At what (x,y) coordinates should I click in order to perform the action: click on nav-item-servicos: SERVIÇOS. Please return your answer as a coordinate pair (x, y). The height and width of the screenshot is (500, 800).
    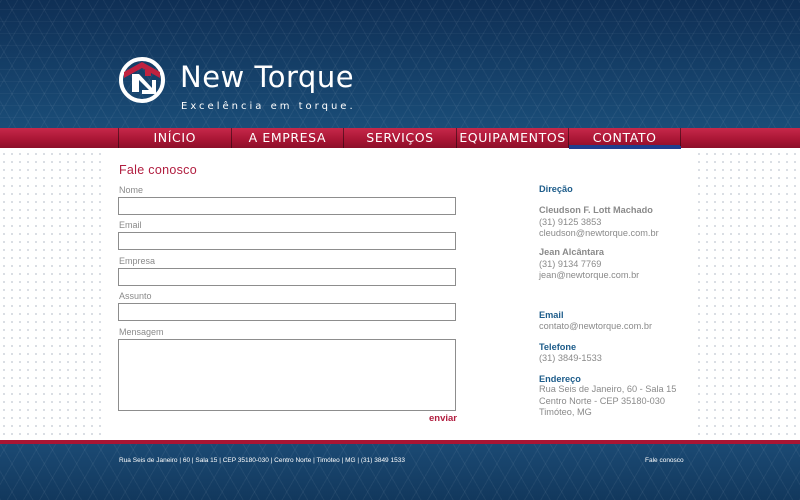
    Looking at the image, I should click on (399, 138).